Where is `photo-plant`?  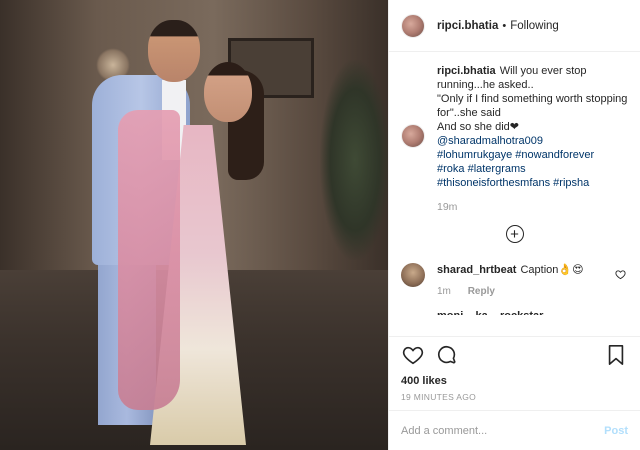 photo-plant is located at coordinates (354, 160).